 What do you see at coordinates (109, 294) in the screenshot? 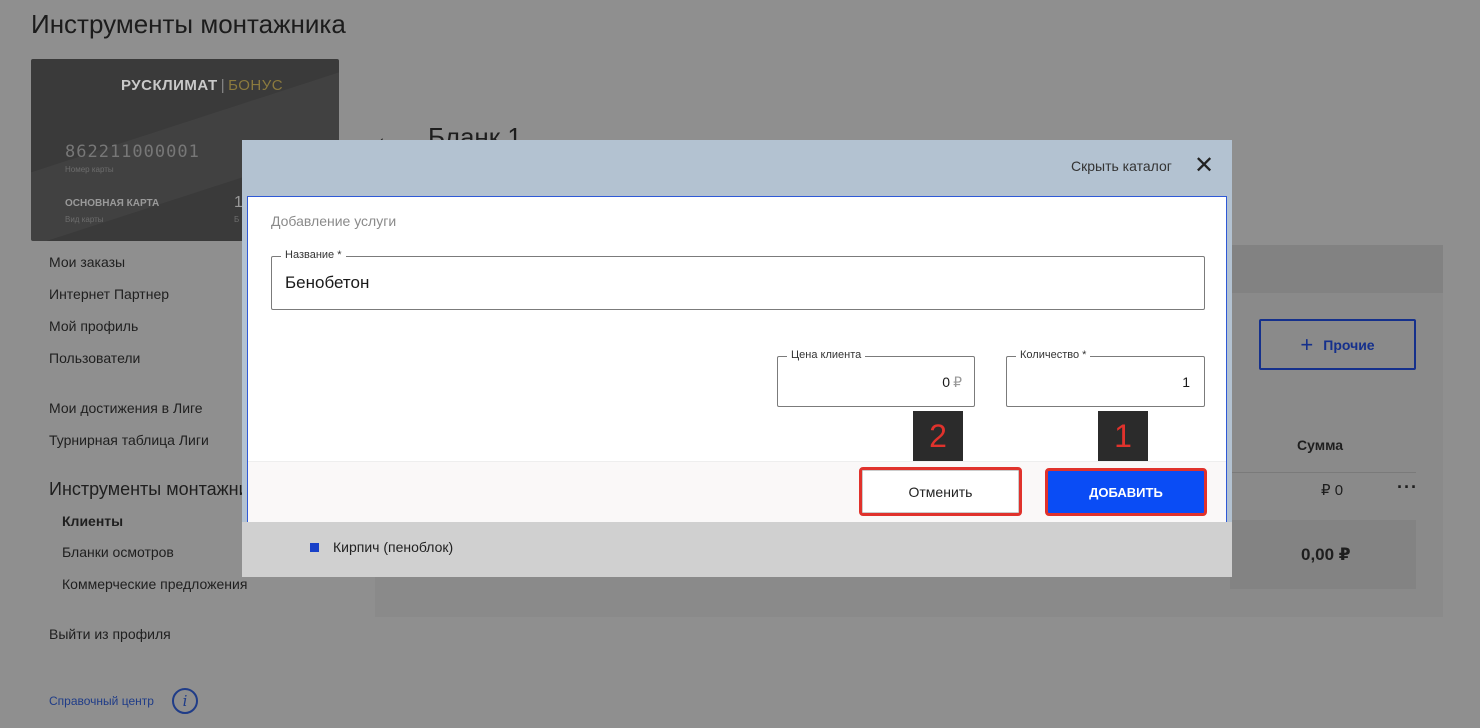
I see `sidebar-item-internet-partner: Интернет Партнер` at bounding box center [109, 294].